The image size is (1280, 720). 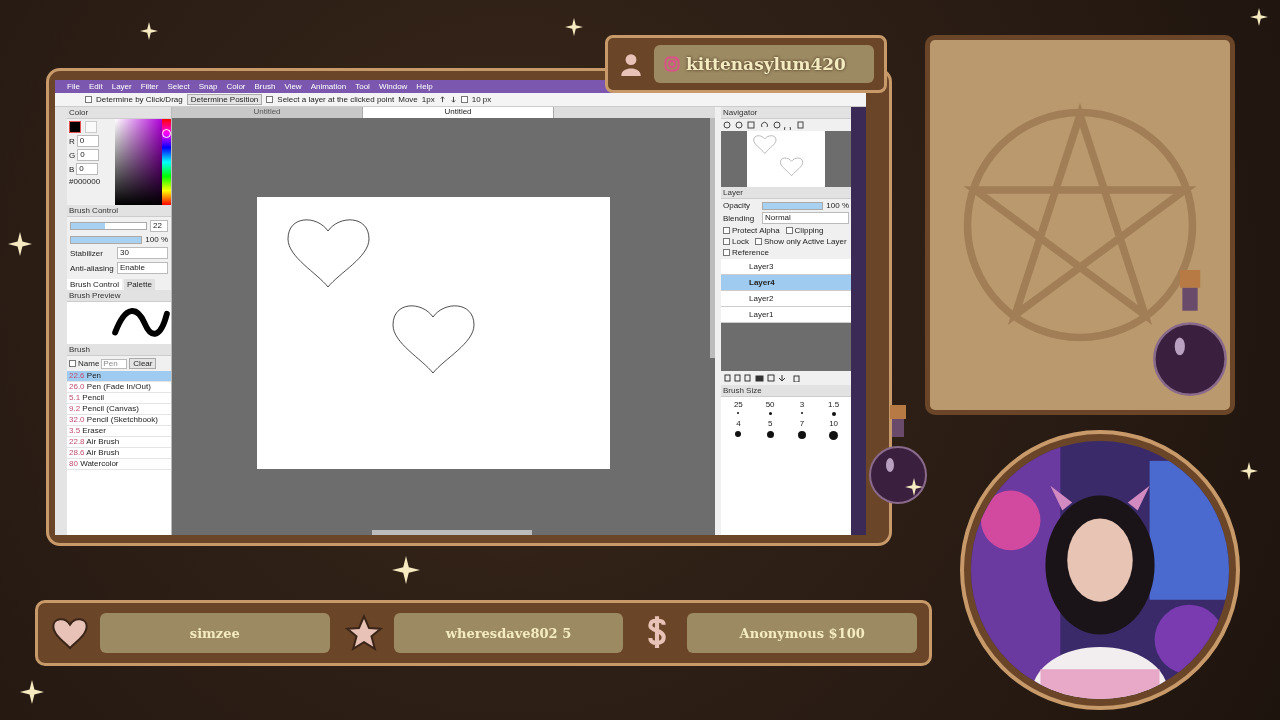 I want to click on brush-list-item: 80 Watercolor, so click(x=119, y=464).